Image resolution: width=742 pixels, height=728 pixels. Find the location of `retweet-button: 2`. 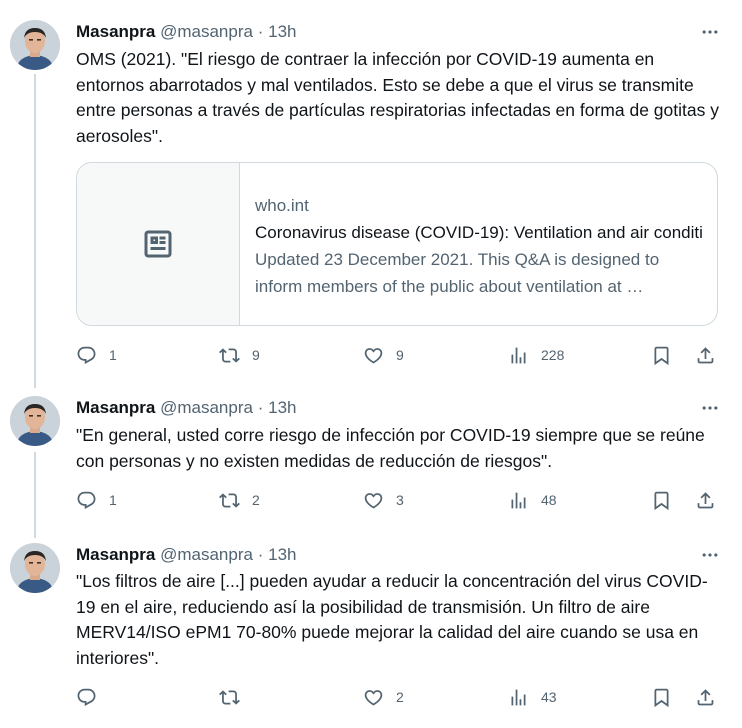

retweet-button: 2 is located at coordinates (239, 500).